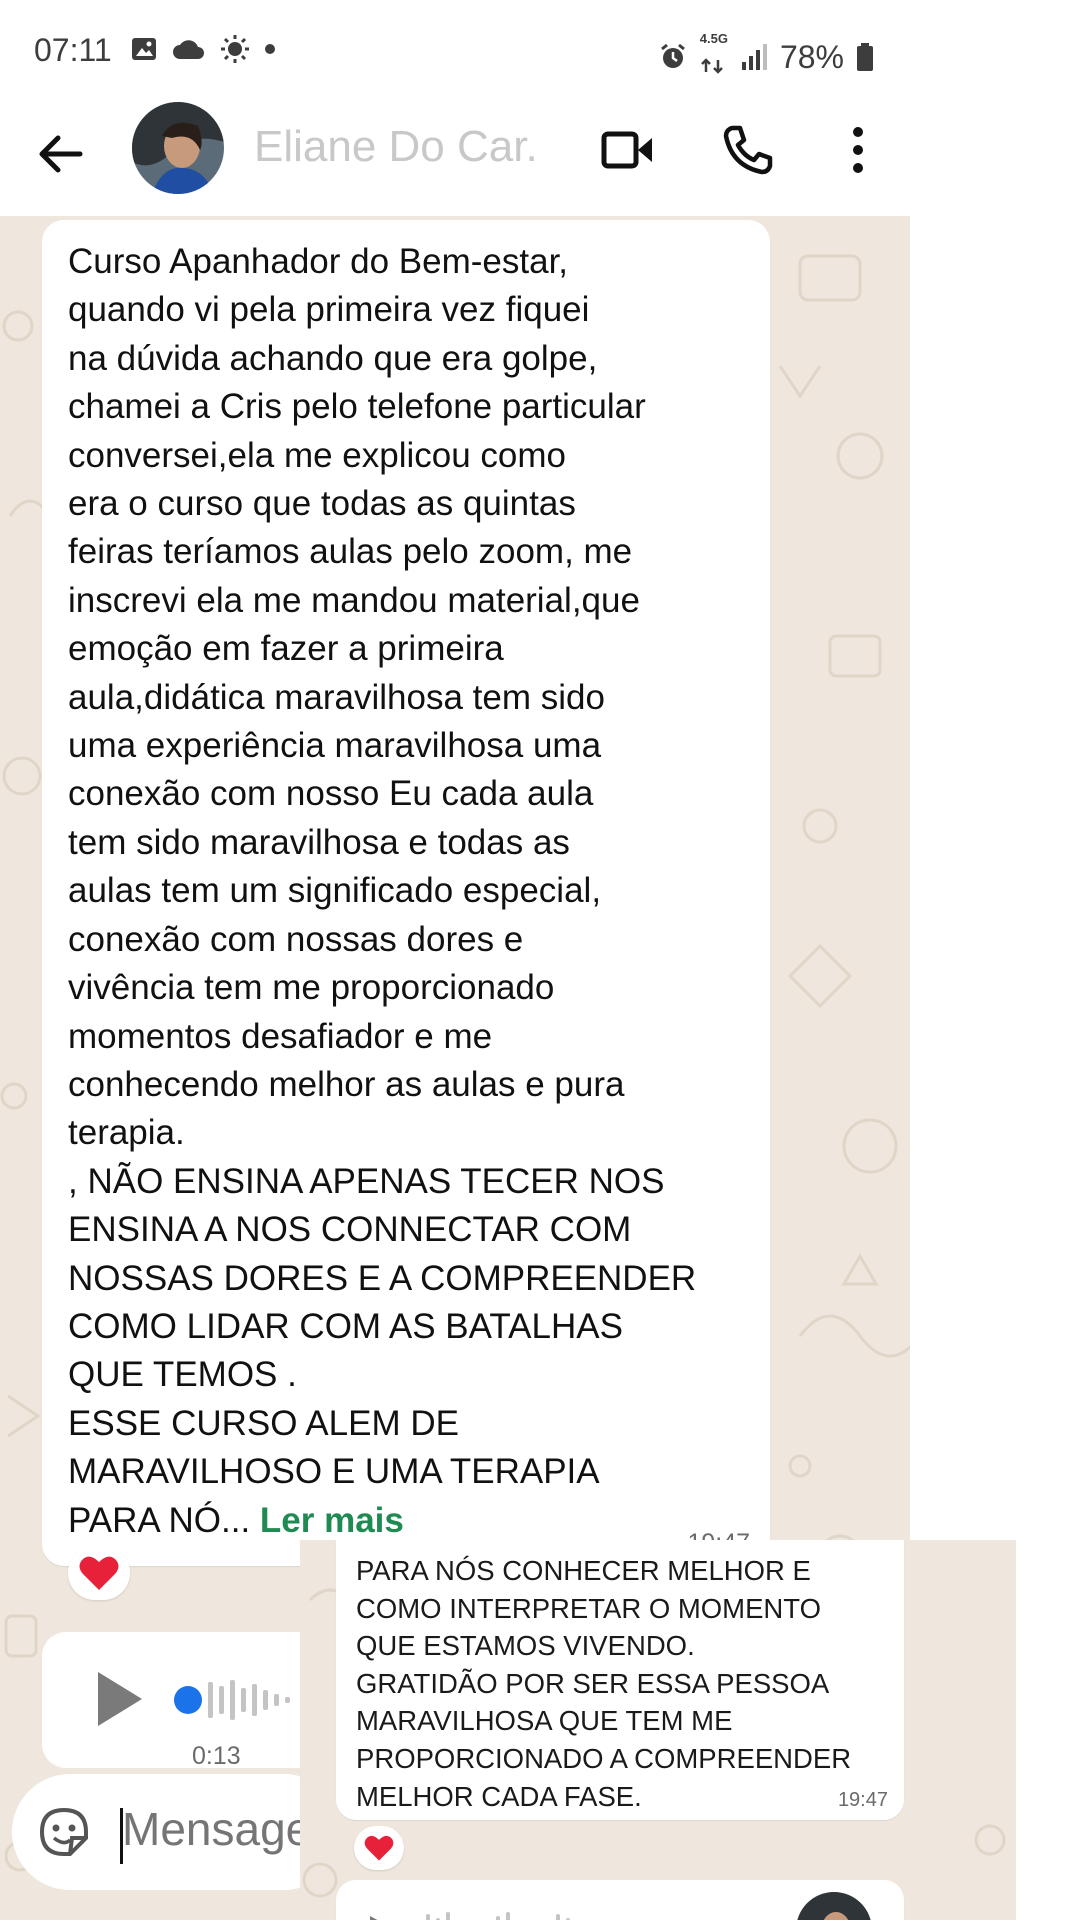 The width and height of the screenshot is (1080, 1920). I want to click on sun-icon, so click(235, 49).